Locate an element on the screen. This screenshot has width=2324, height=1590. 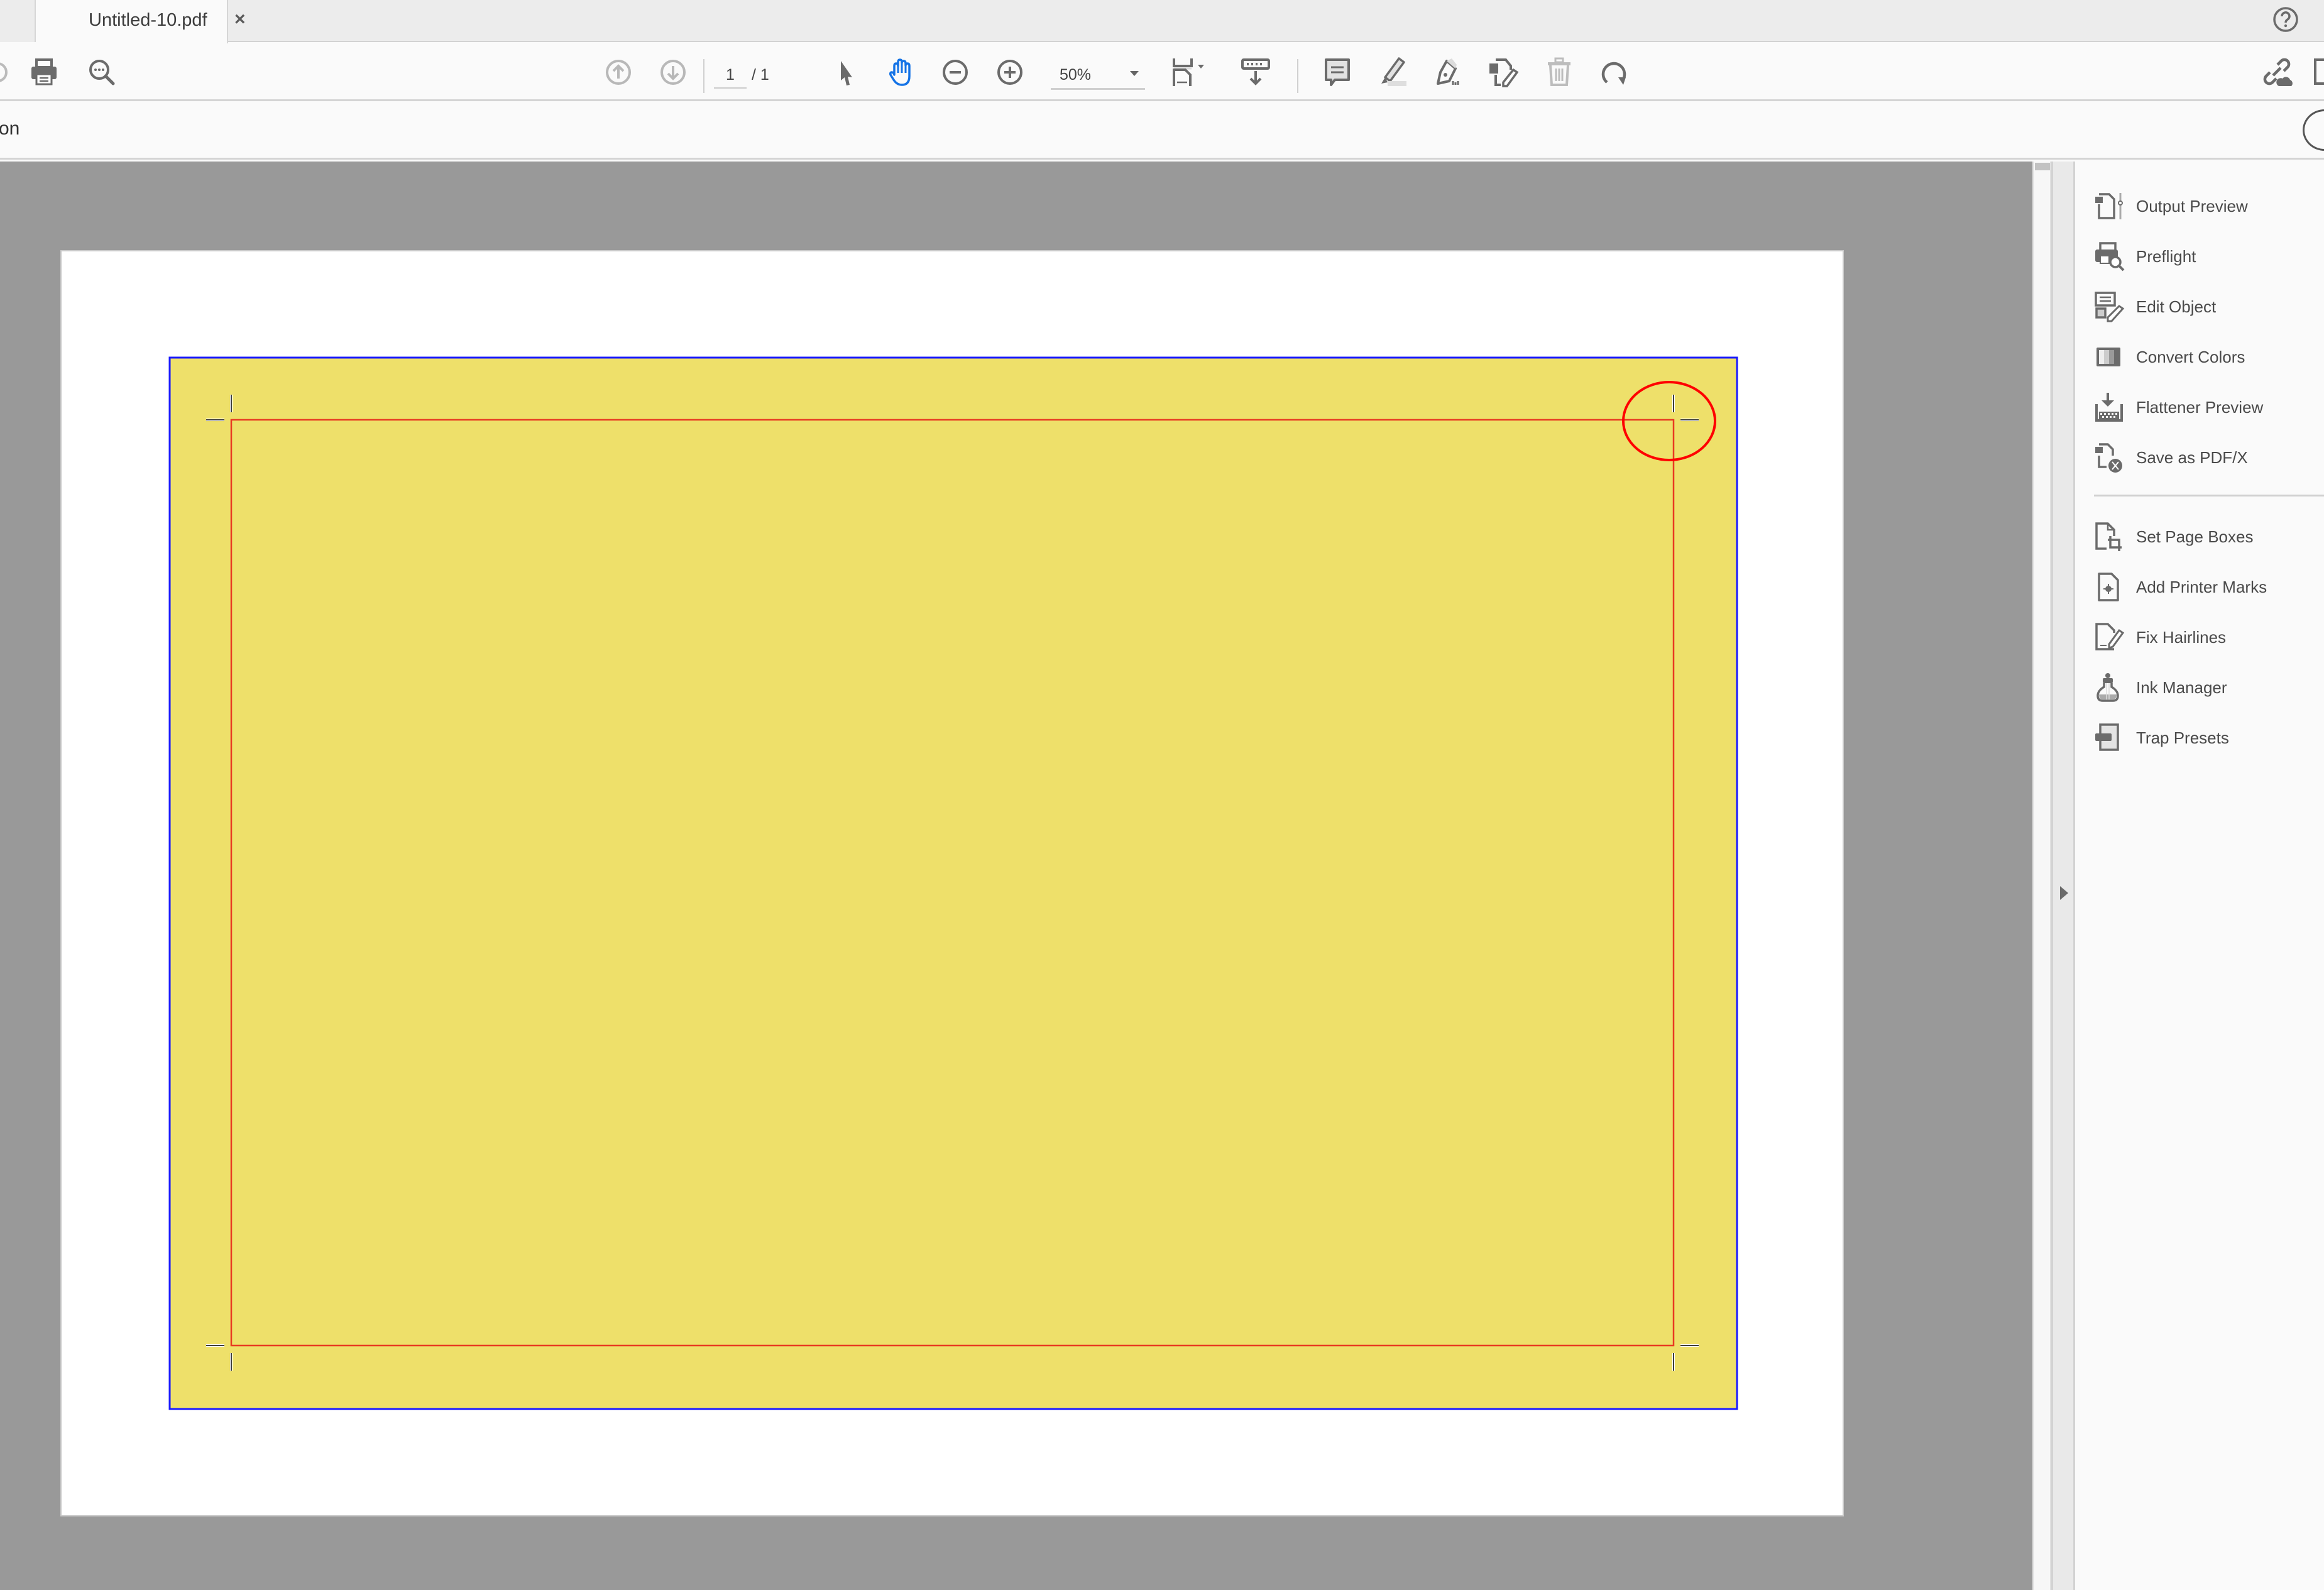
partial-icon is located at coordinates (7, 73).